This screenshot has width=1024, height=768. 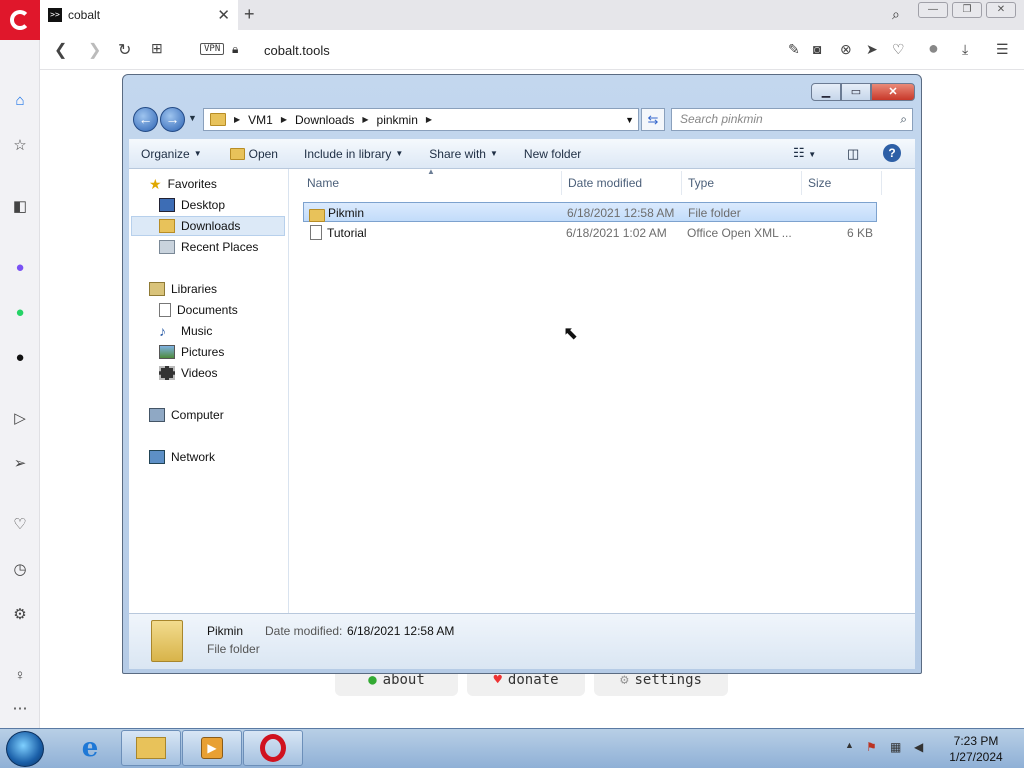 What do you see at coordinates (742, 183) in the screenshot?
I see `column-type: Type` at bounding box center [742, 183].